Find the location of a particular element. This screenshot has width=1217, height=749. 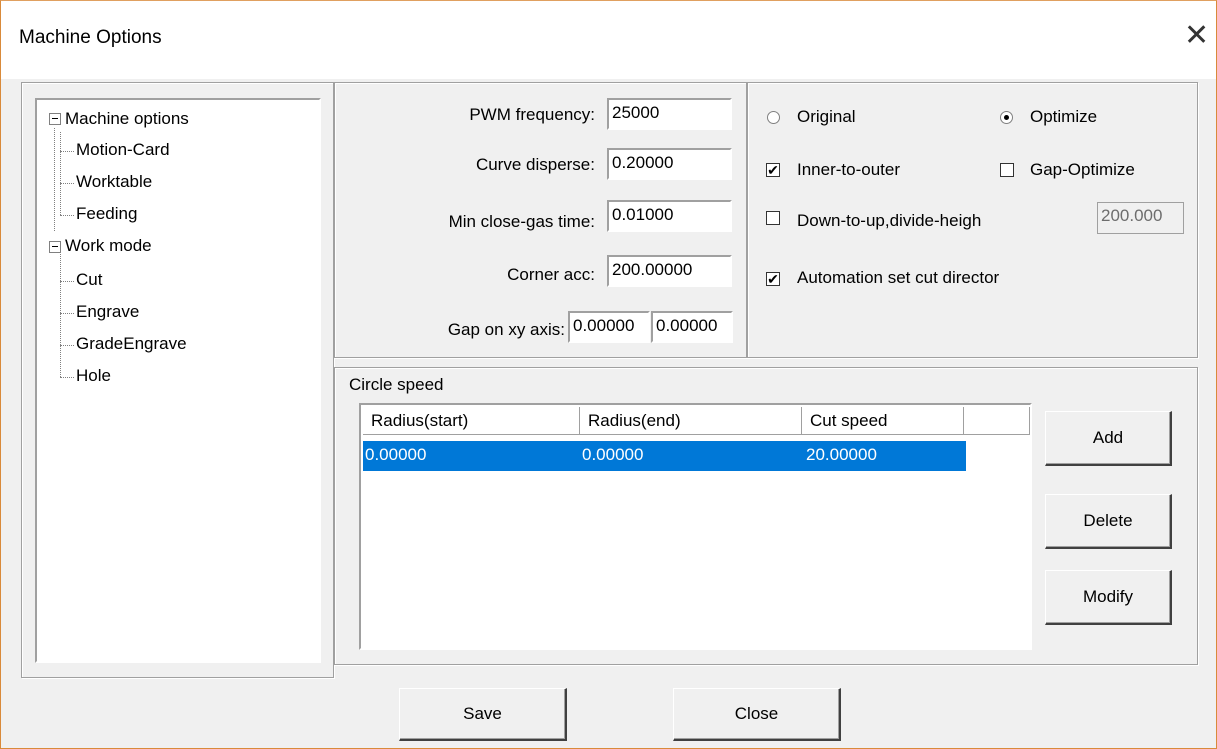

close-icon: ✕ is located at coordinates (1196, 36).